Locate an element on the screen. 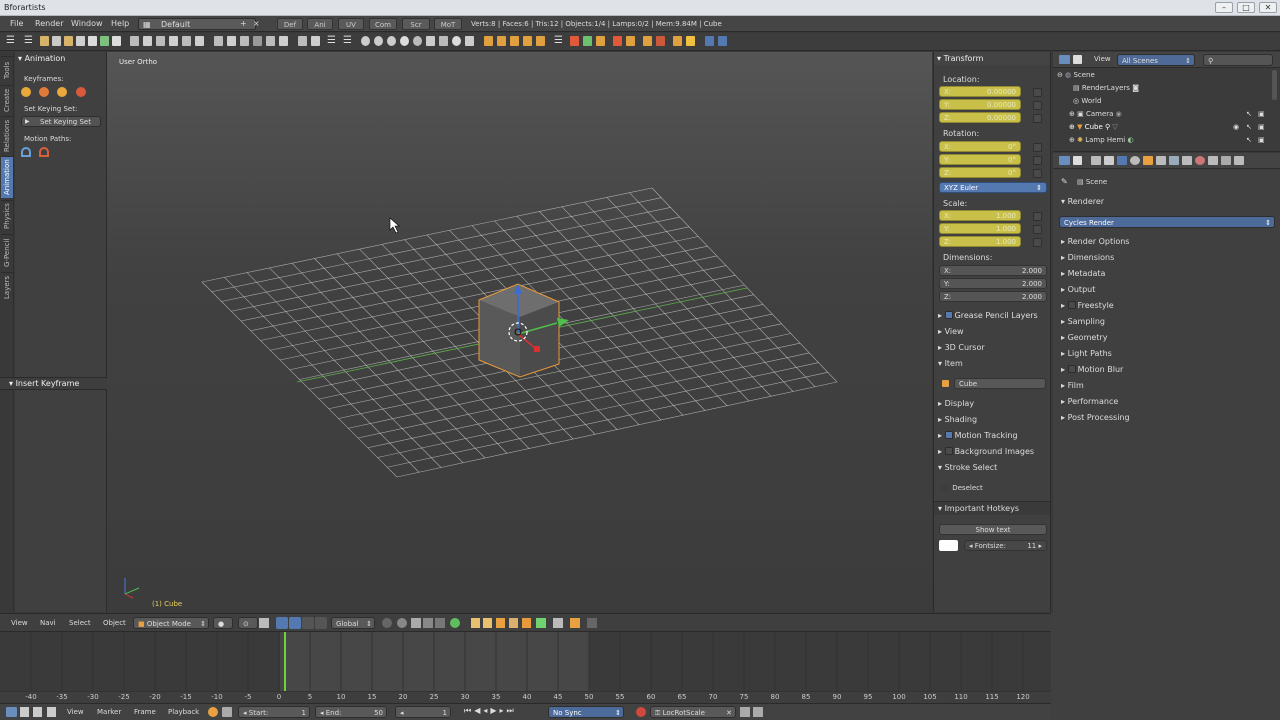 The width and height of the screenshot is (1280, 720). motion-blur-checkbox is located at coordinates (1071, 369).